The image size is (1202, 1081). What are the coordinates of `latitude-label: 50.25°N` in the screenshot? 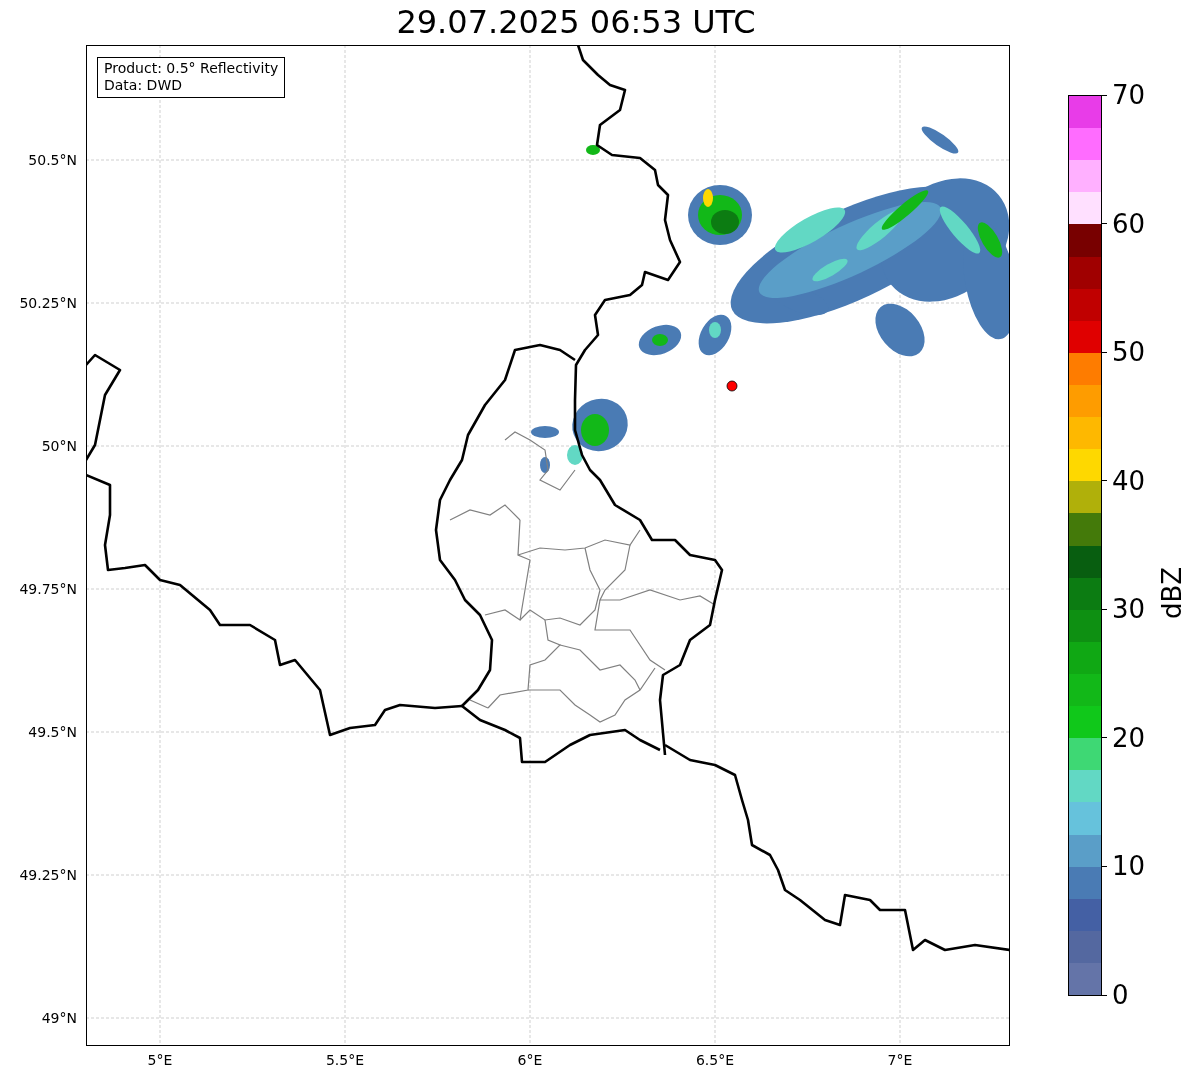 It's located at (48, 303).